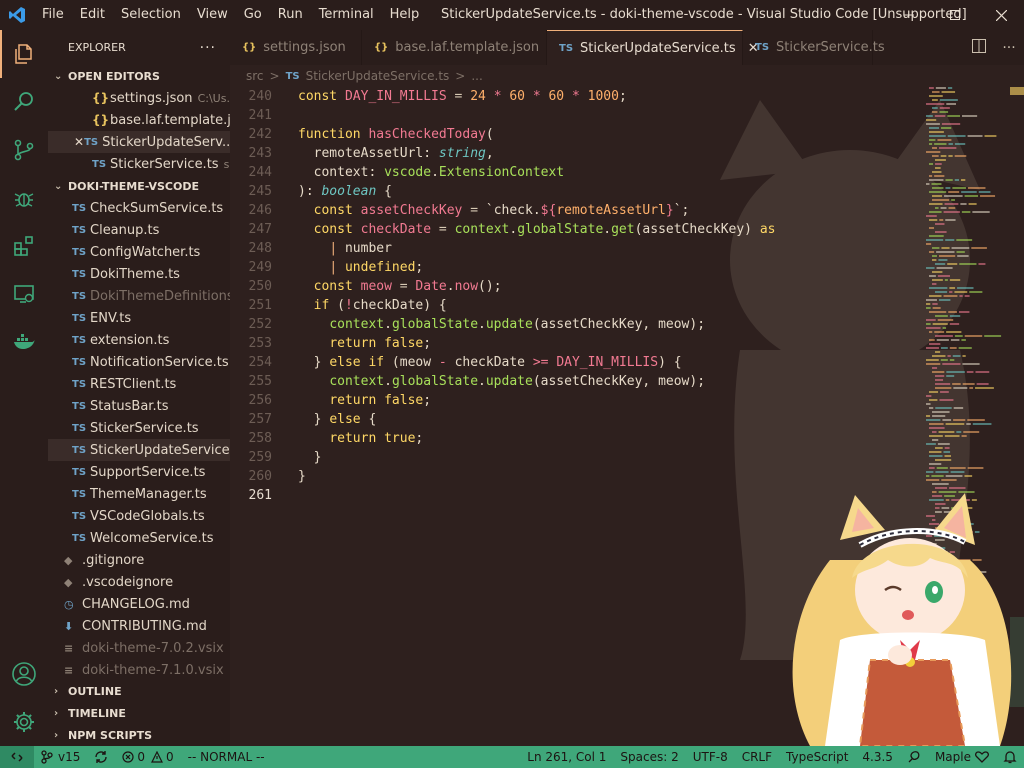  Describe the element at coordinates (24, 150) in the screenshot. I see `source-control-icon` at that location.